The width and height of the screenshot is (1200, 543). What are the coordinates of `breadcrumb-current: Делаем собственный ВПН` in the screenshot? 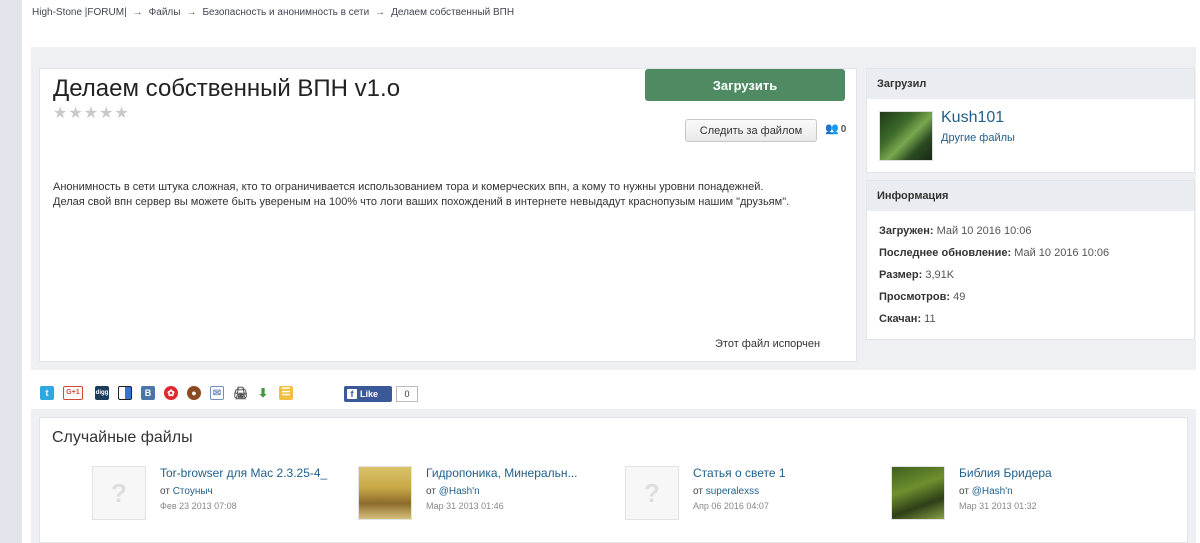 It's located at (452, 12).